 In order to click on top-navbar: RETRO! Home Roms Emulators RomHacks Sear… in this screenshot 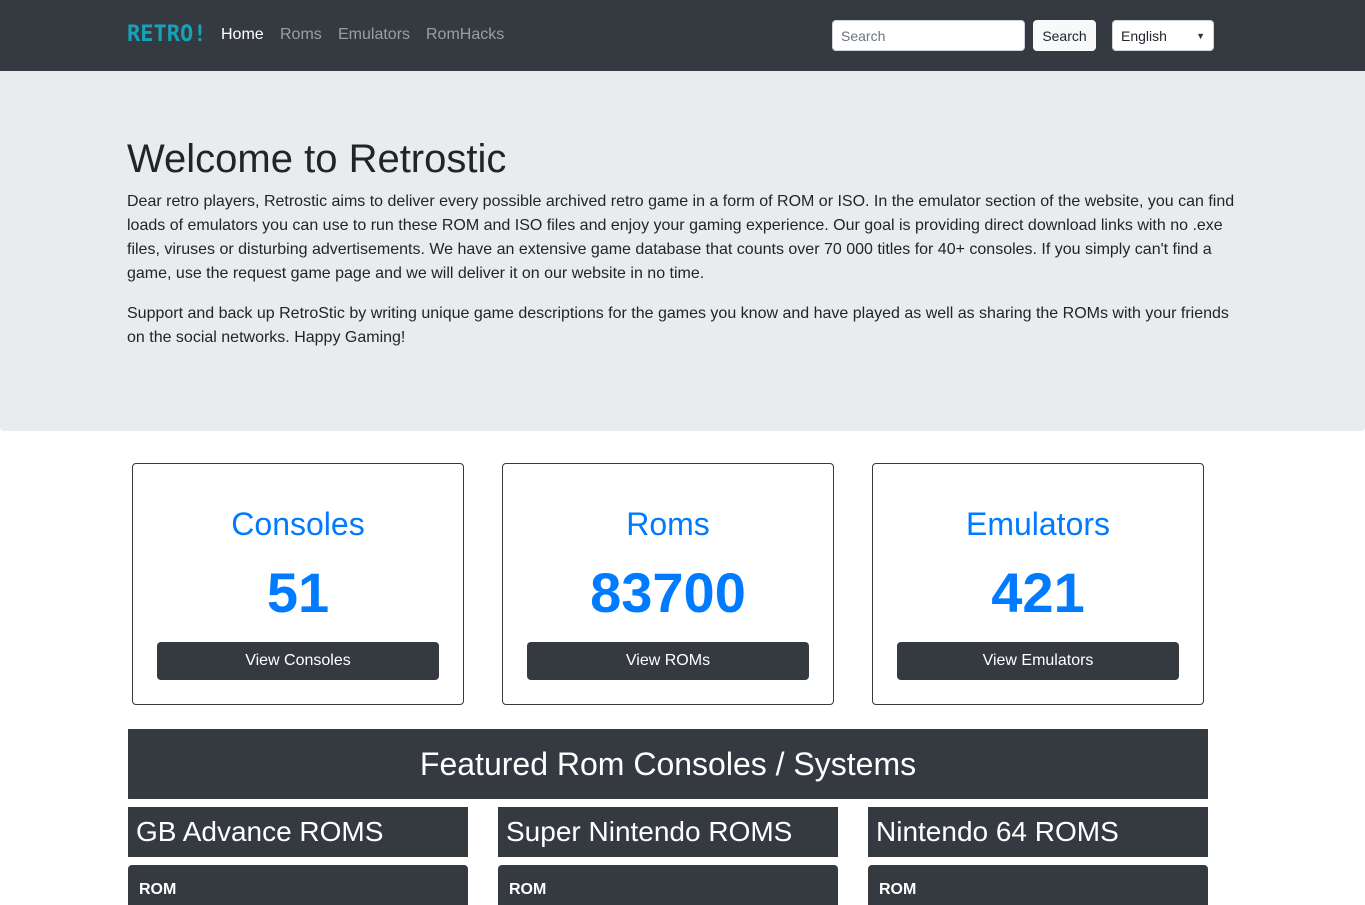, I will do `click(682, 35)`.